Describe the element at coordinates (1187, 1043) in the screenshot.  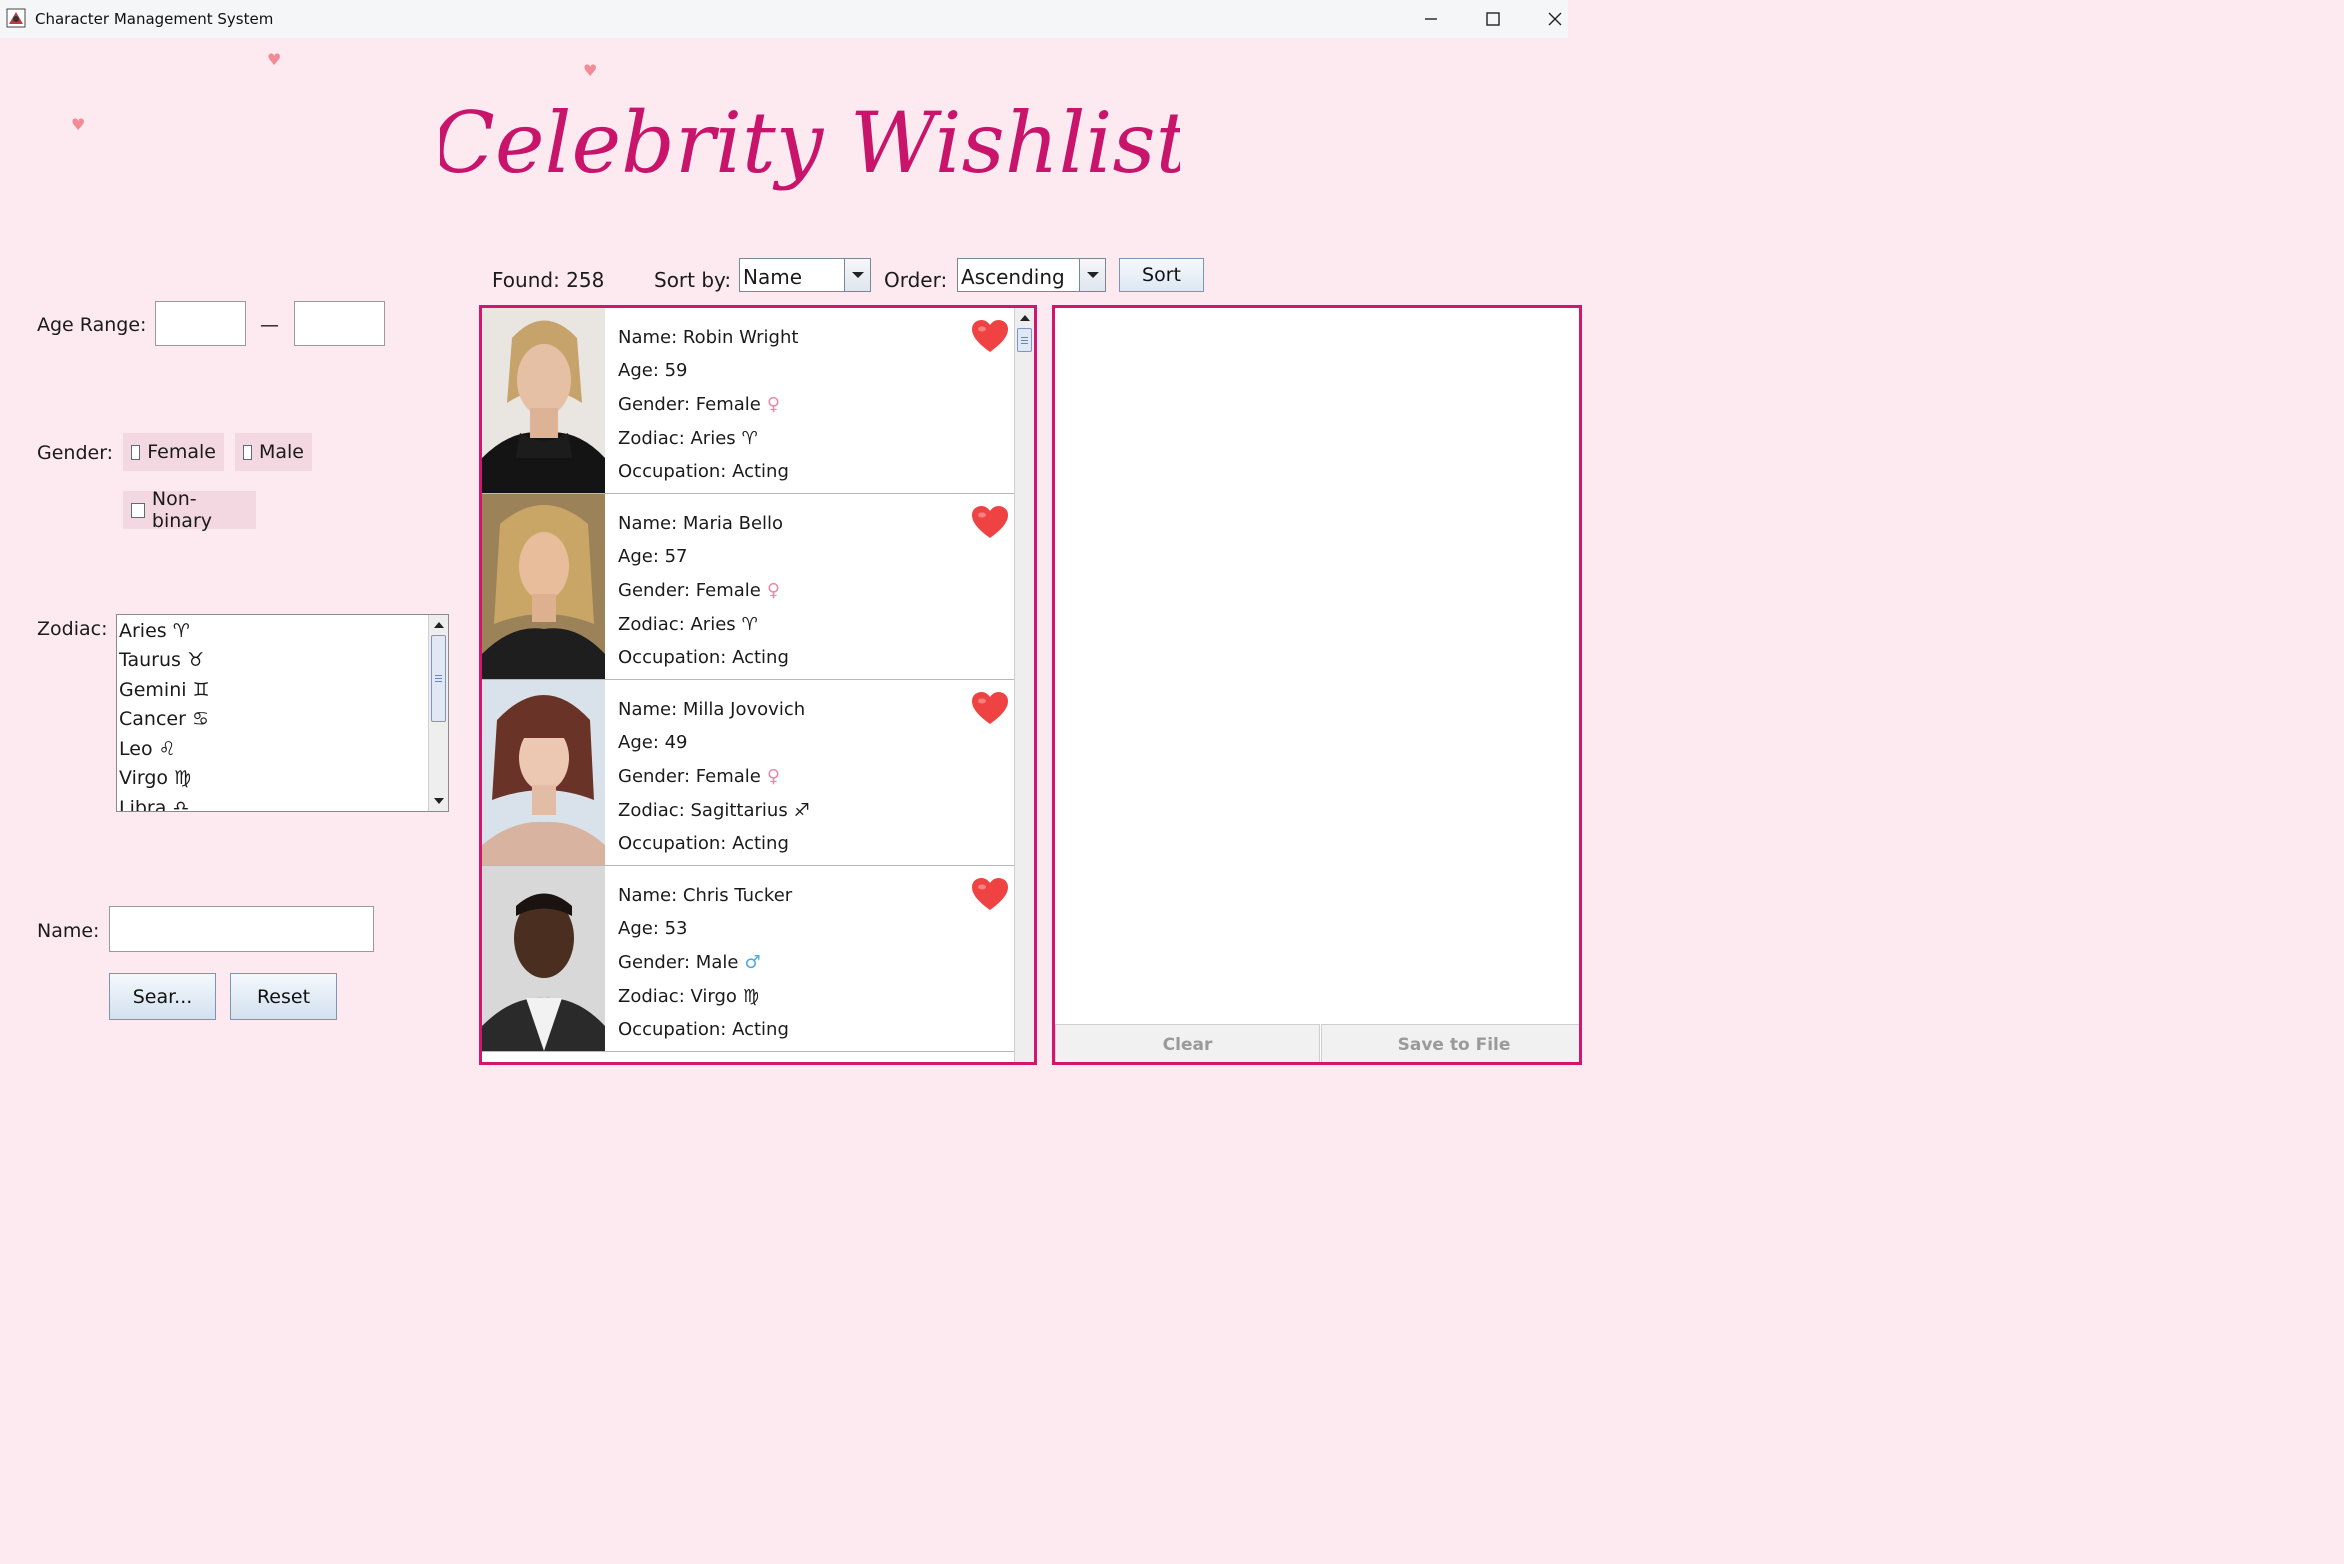
I see `clear-button: Clear` at that location.